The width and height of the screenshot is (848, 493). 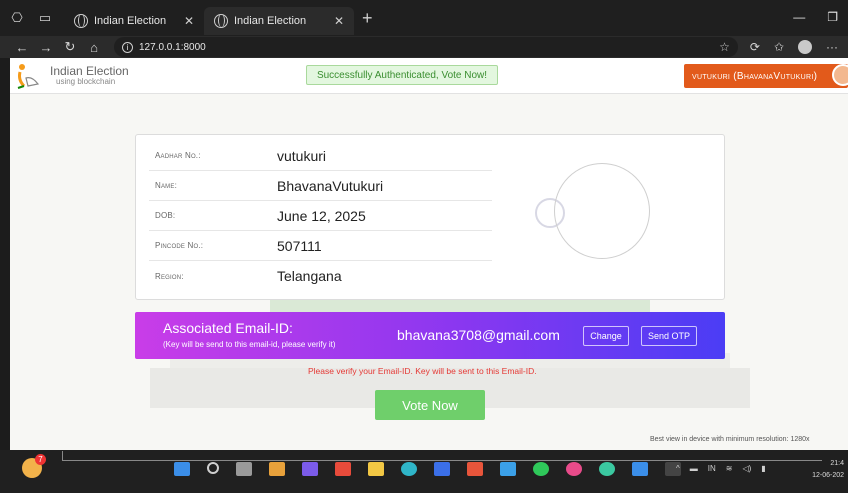 I want to click on os-taskbar: 7 ^ ▬ IN ≋ ◁) ▮ 21:4 12-06-202, so click(x=424, y=471).